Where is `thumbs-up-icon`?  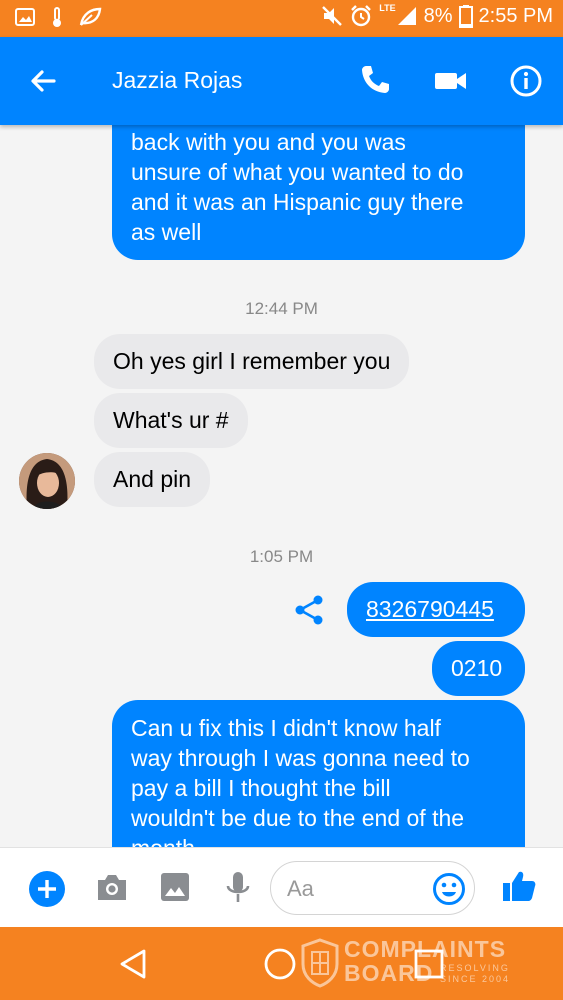
thumbs-up-icon is located at coordinates (519, 886).